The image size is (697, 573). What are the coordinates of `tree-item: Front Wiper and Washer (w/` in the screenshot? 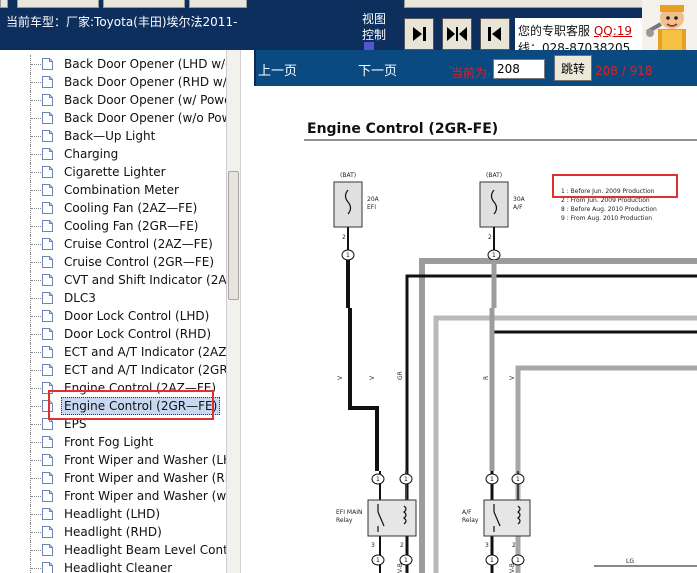 It's located at (113, 496).